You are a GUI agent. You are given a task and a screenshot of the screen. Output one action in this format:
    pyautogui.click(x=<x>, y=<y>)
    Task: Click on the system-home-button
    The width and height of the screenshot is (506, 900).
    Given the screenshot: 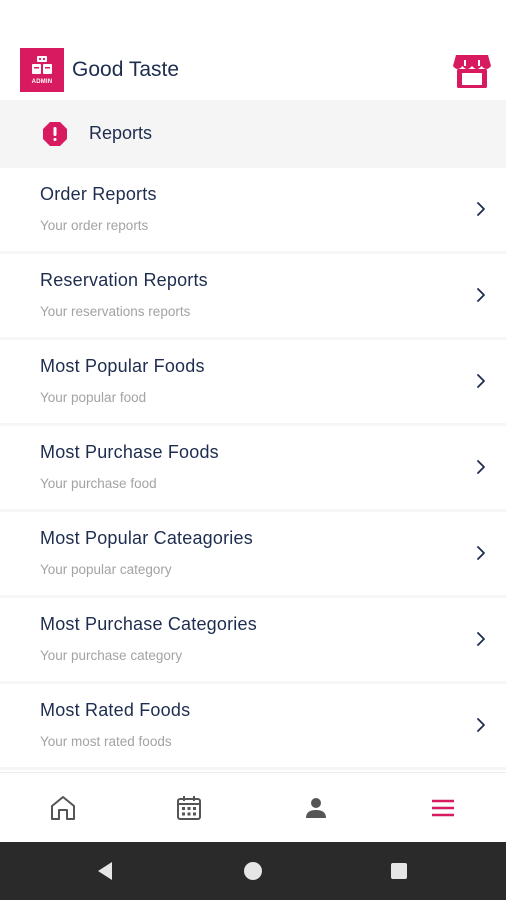 What is the action you would take?
    pyautogui.click(x=253, y=871)
    